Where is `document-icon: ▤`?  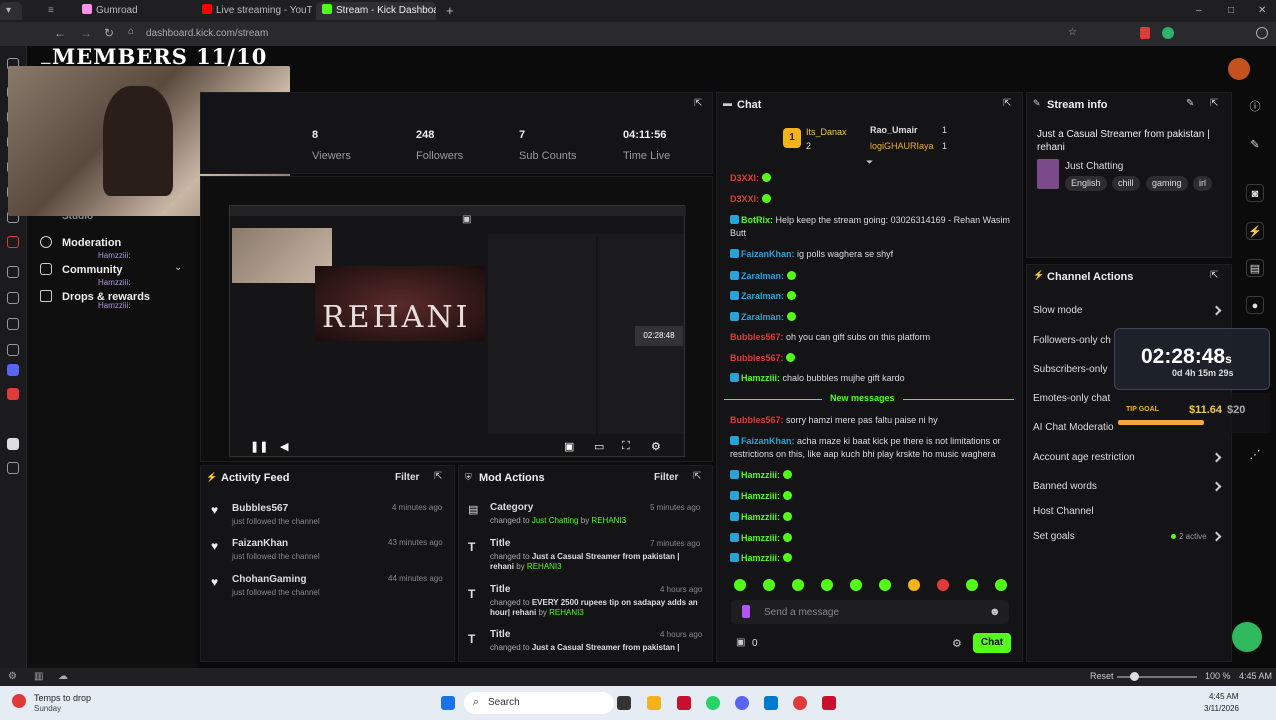
document-icon: ▤ is located at coordinates (1255, 268).